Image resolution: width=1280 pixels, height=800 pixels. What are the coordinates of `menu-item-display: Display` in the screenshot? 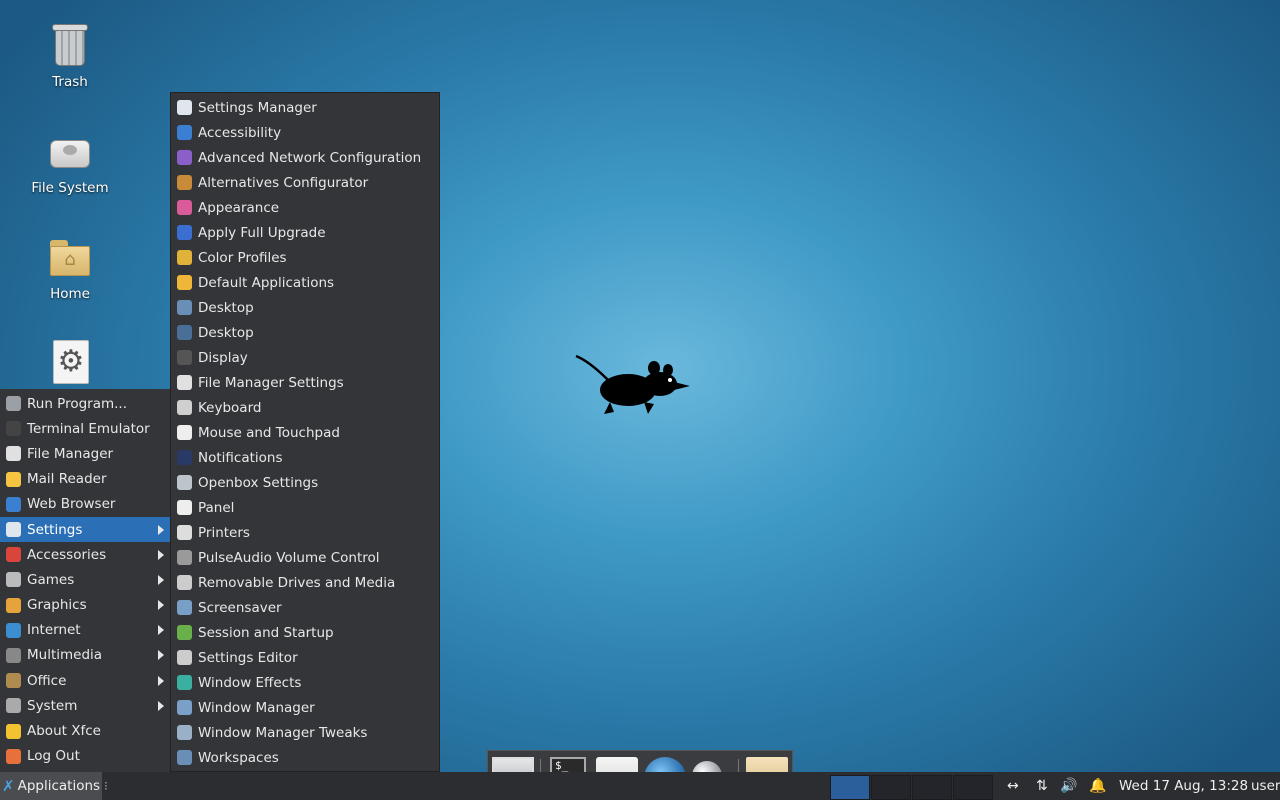 It's located at (305, 357).